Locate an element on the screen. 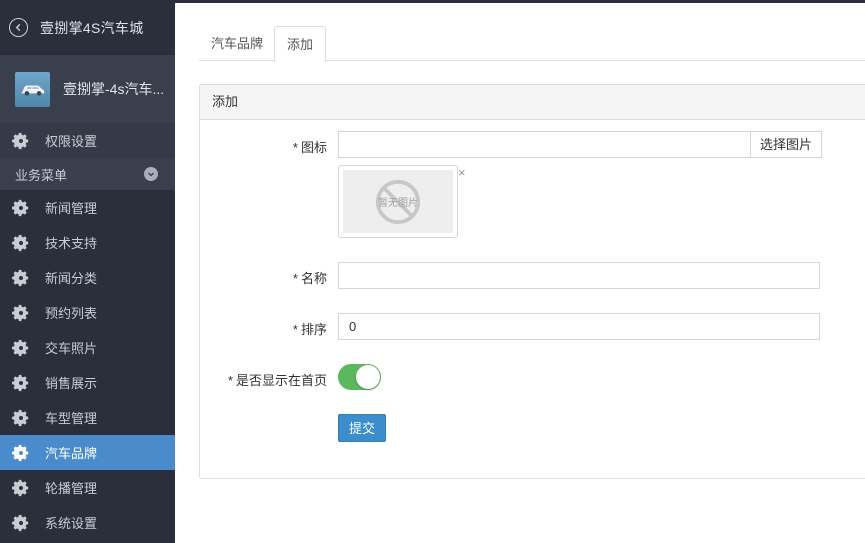  sidebar-item: 销售展示 is located at coordinates (87, 382).